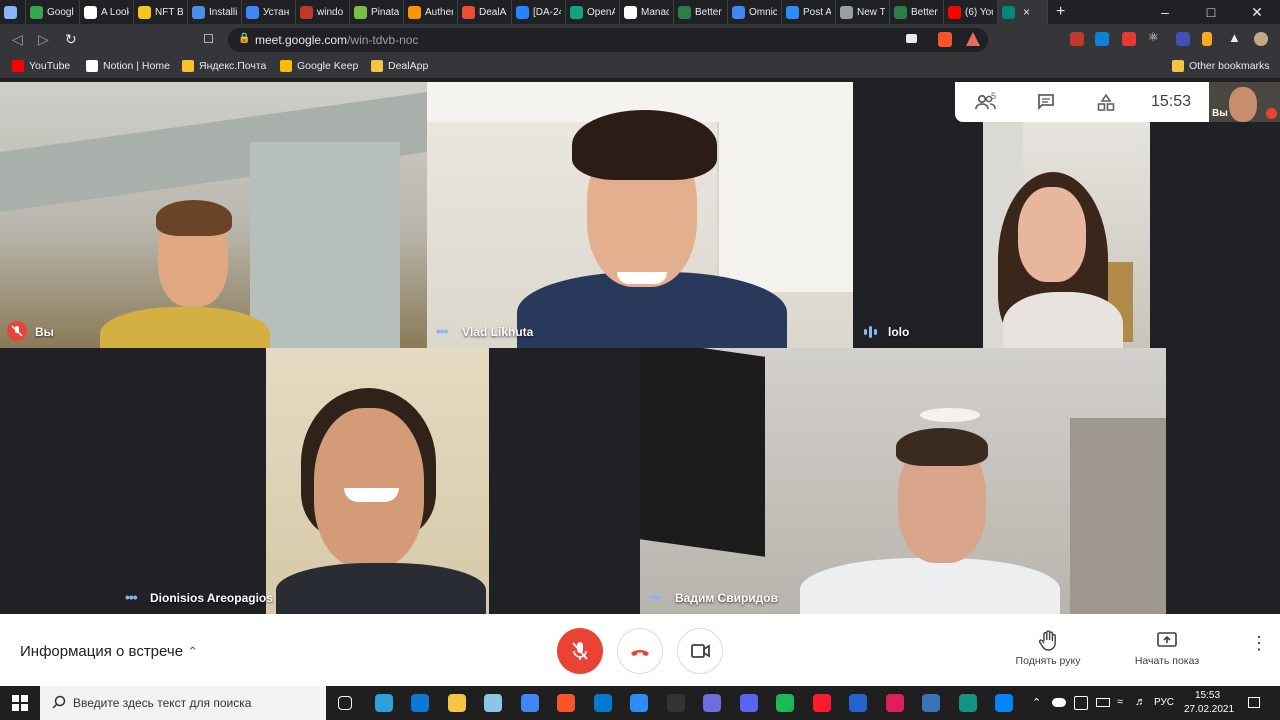 This screenshot has width=1280, height=720. I want to click on browser-tab: DealAp, so click(485, 12).